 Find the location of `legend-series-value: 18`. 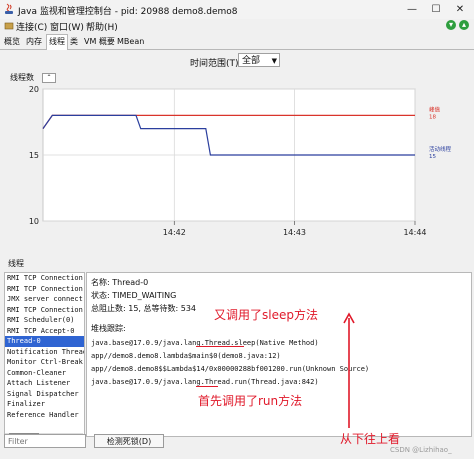

legend-series-value: 18 is located at coordinates (432, 117).